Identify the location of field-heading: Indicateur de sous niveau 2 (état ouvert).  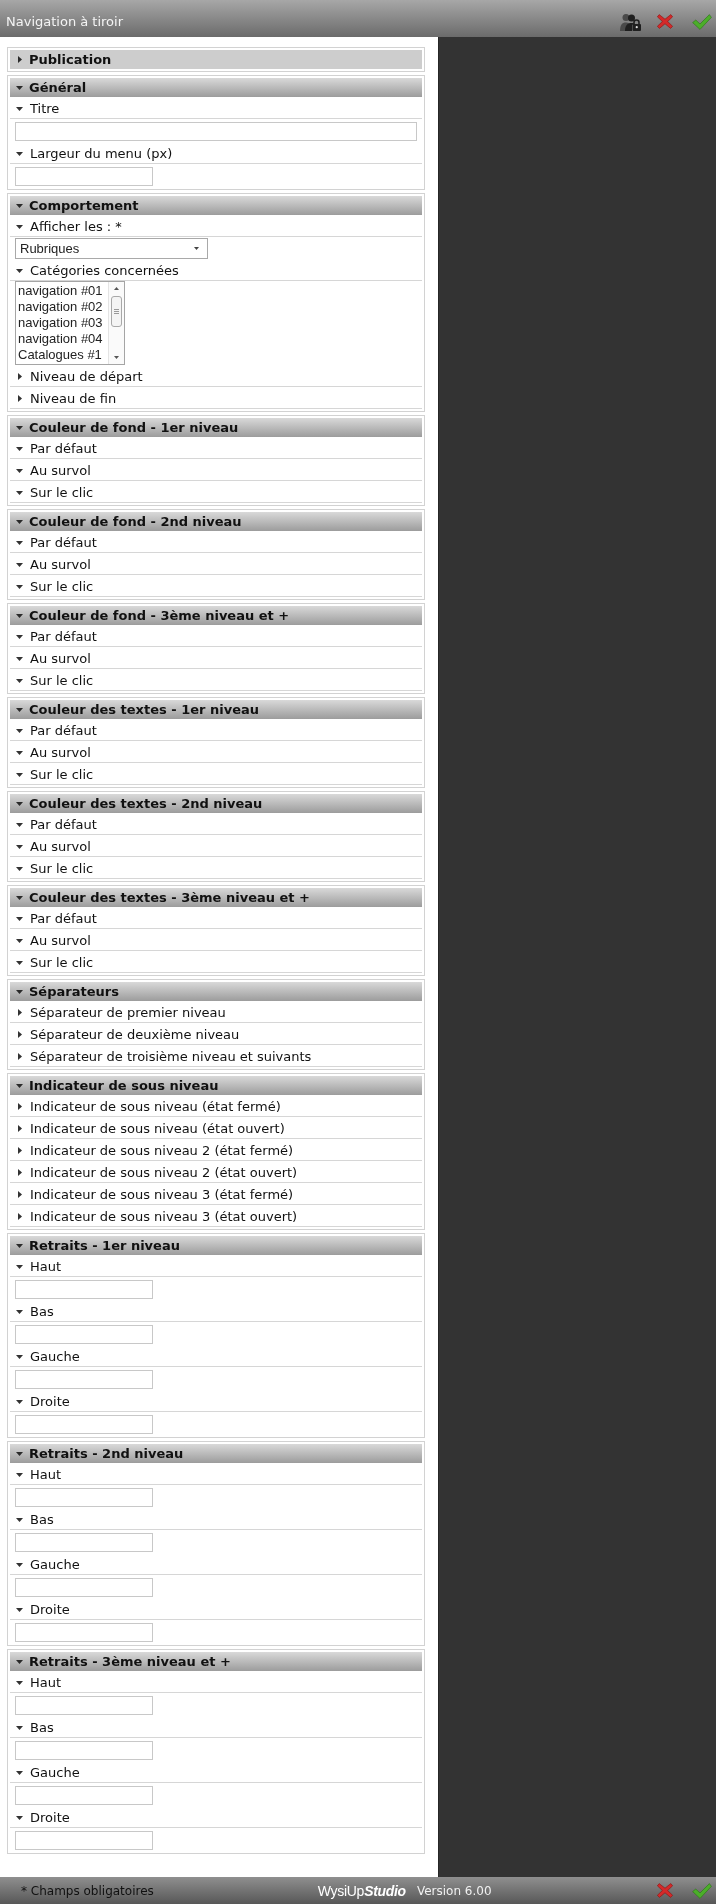
(216, 1172).